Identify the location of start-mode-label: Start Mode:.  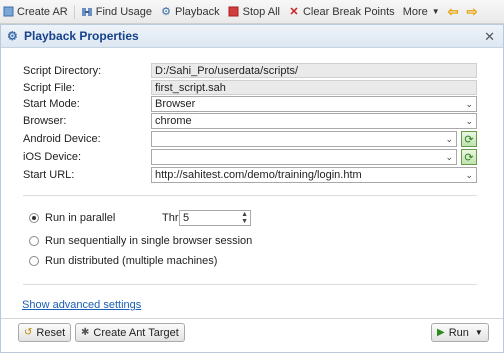
(51, 104).